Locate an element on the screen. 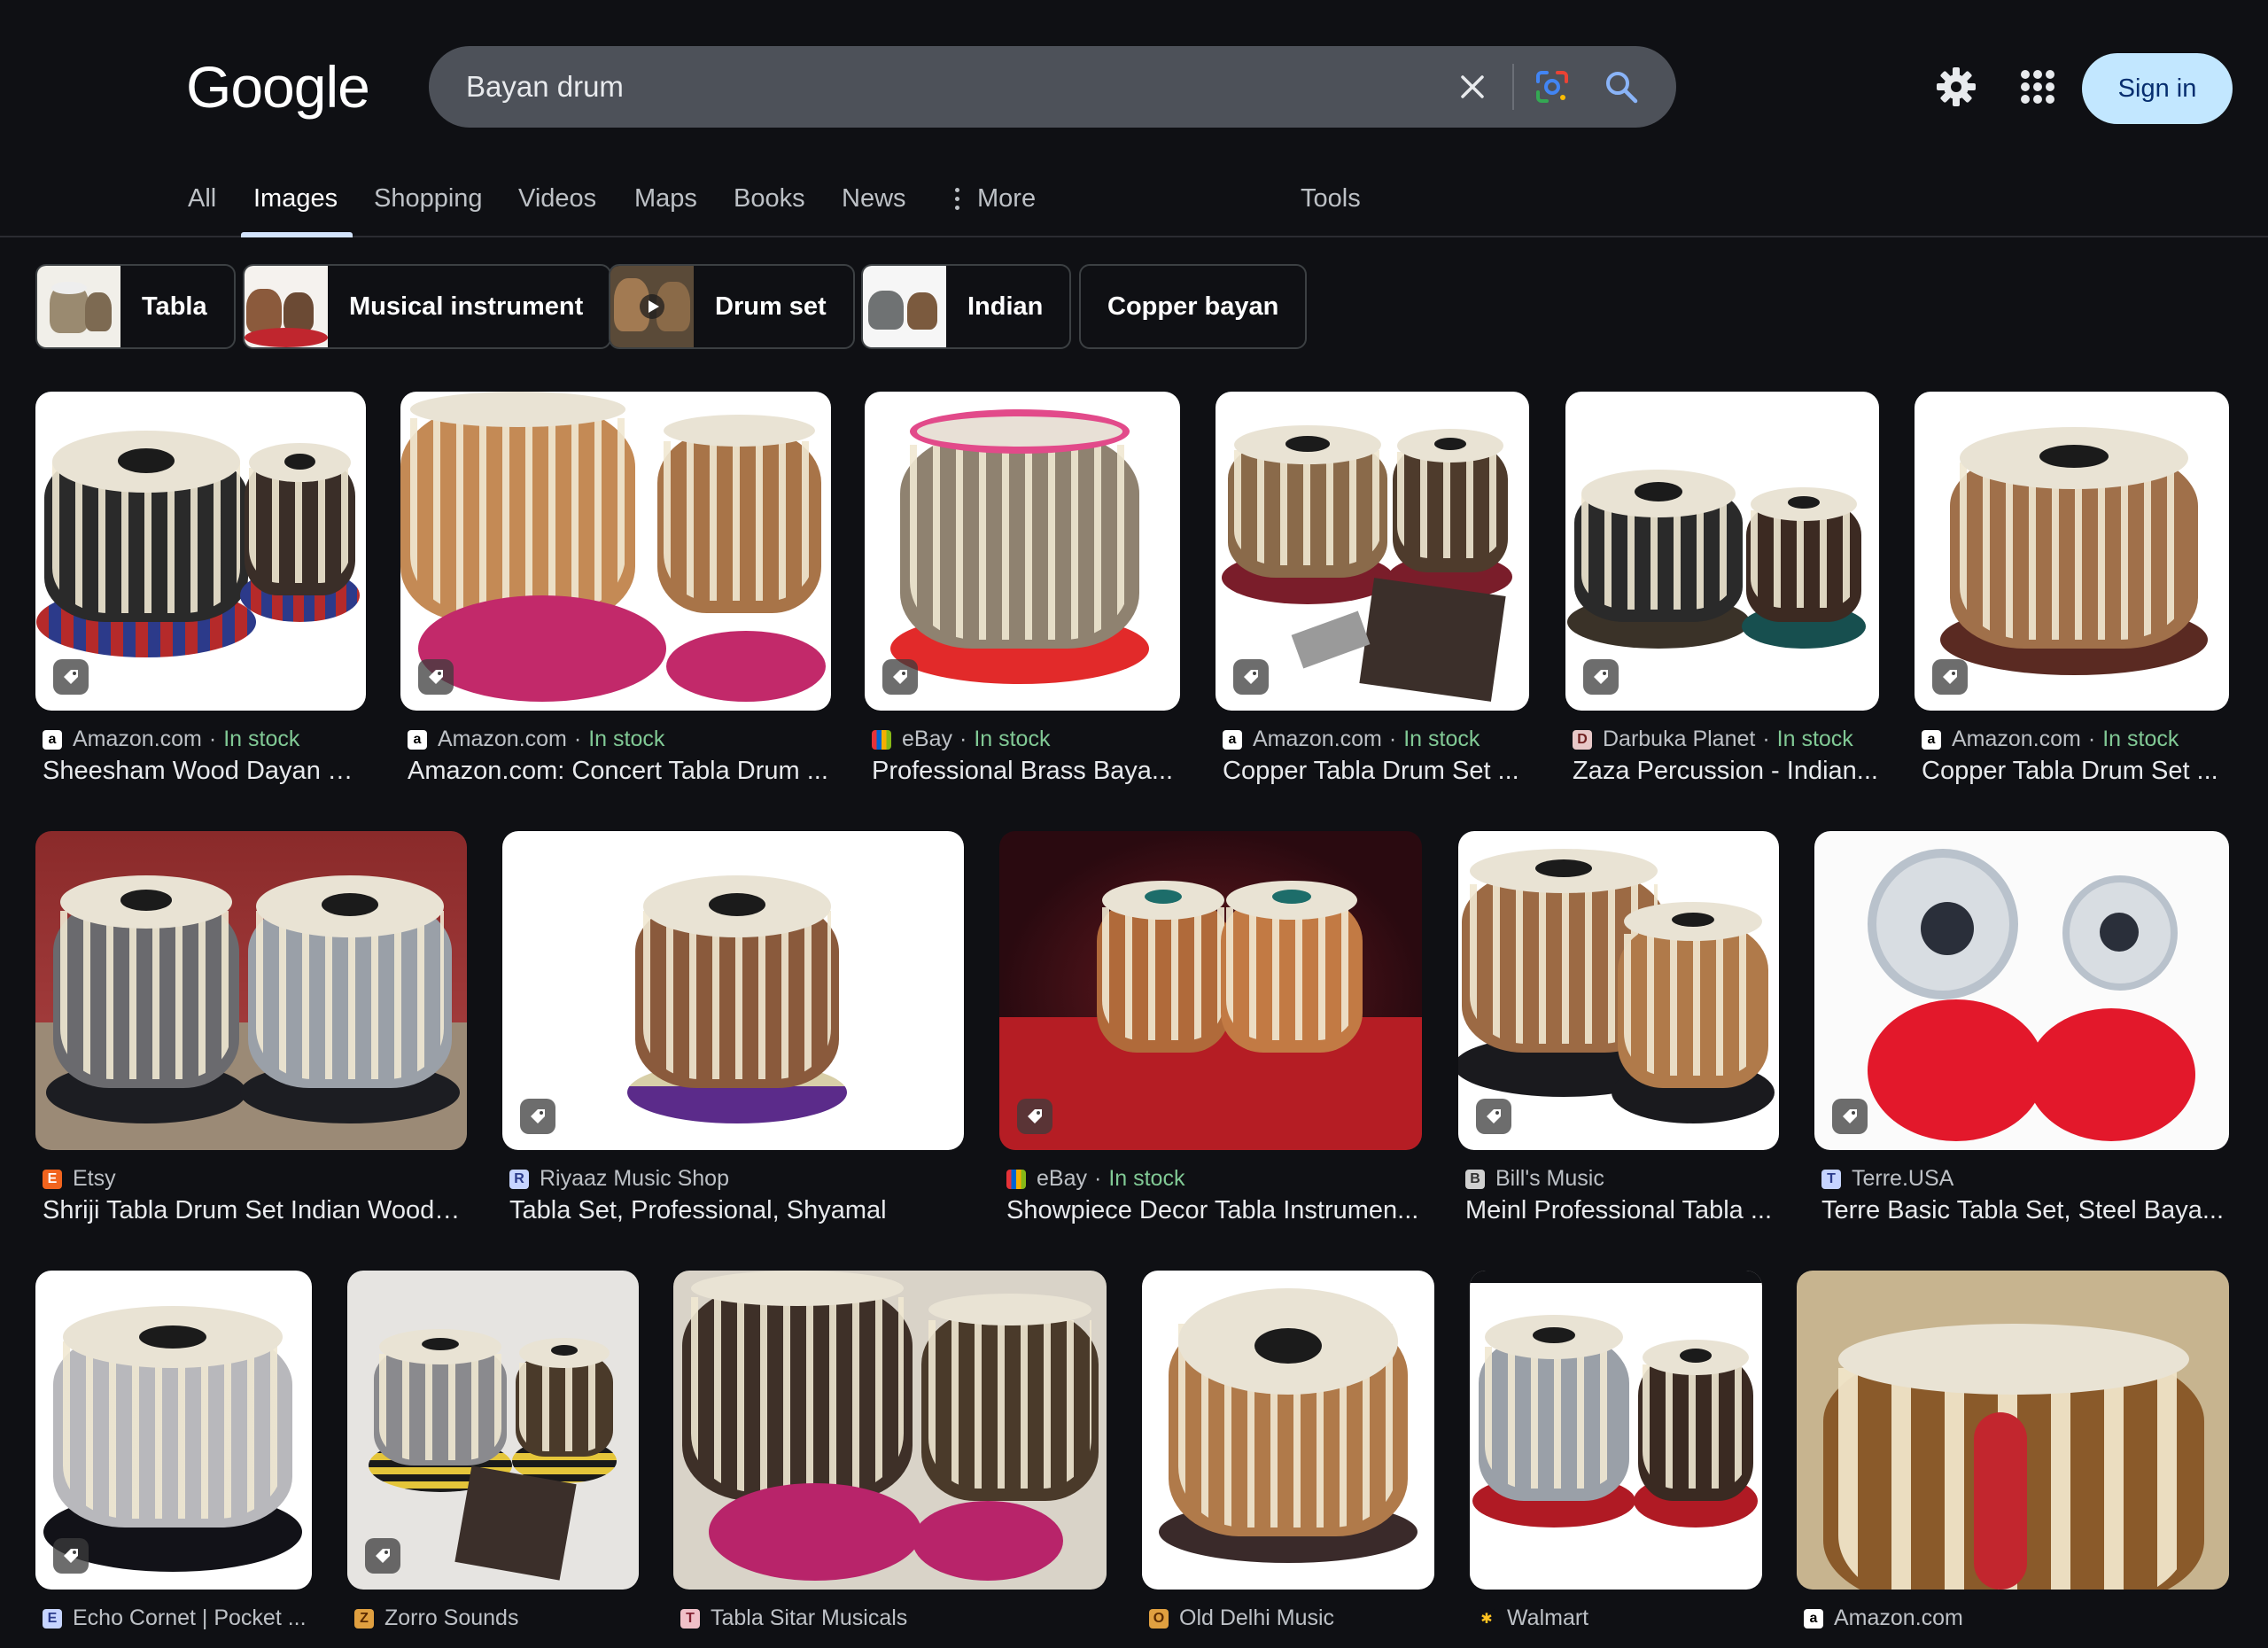 This screenshot has width=2268, height=1648. chip-drum-set: Drum set is located at coordinates (732, 306).